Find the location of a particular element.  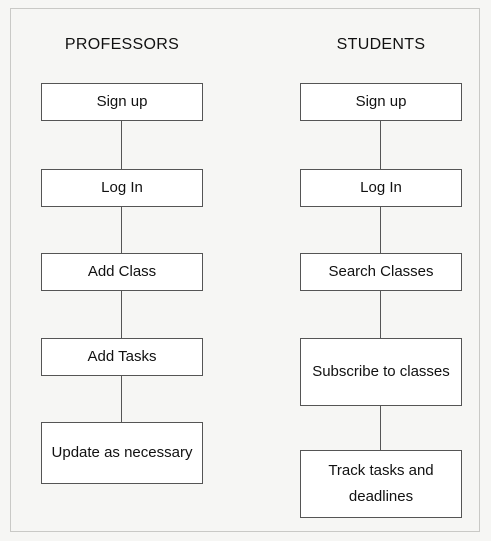

students-heading: STUDENTS is located at coordinates (381, 44).